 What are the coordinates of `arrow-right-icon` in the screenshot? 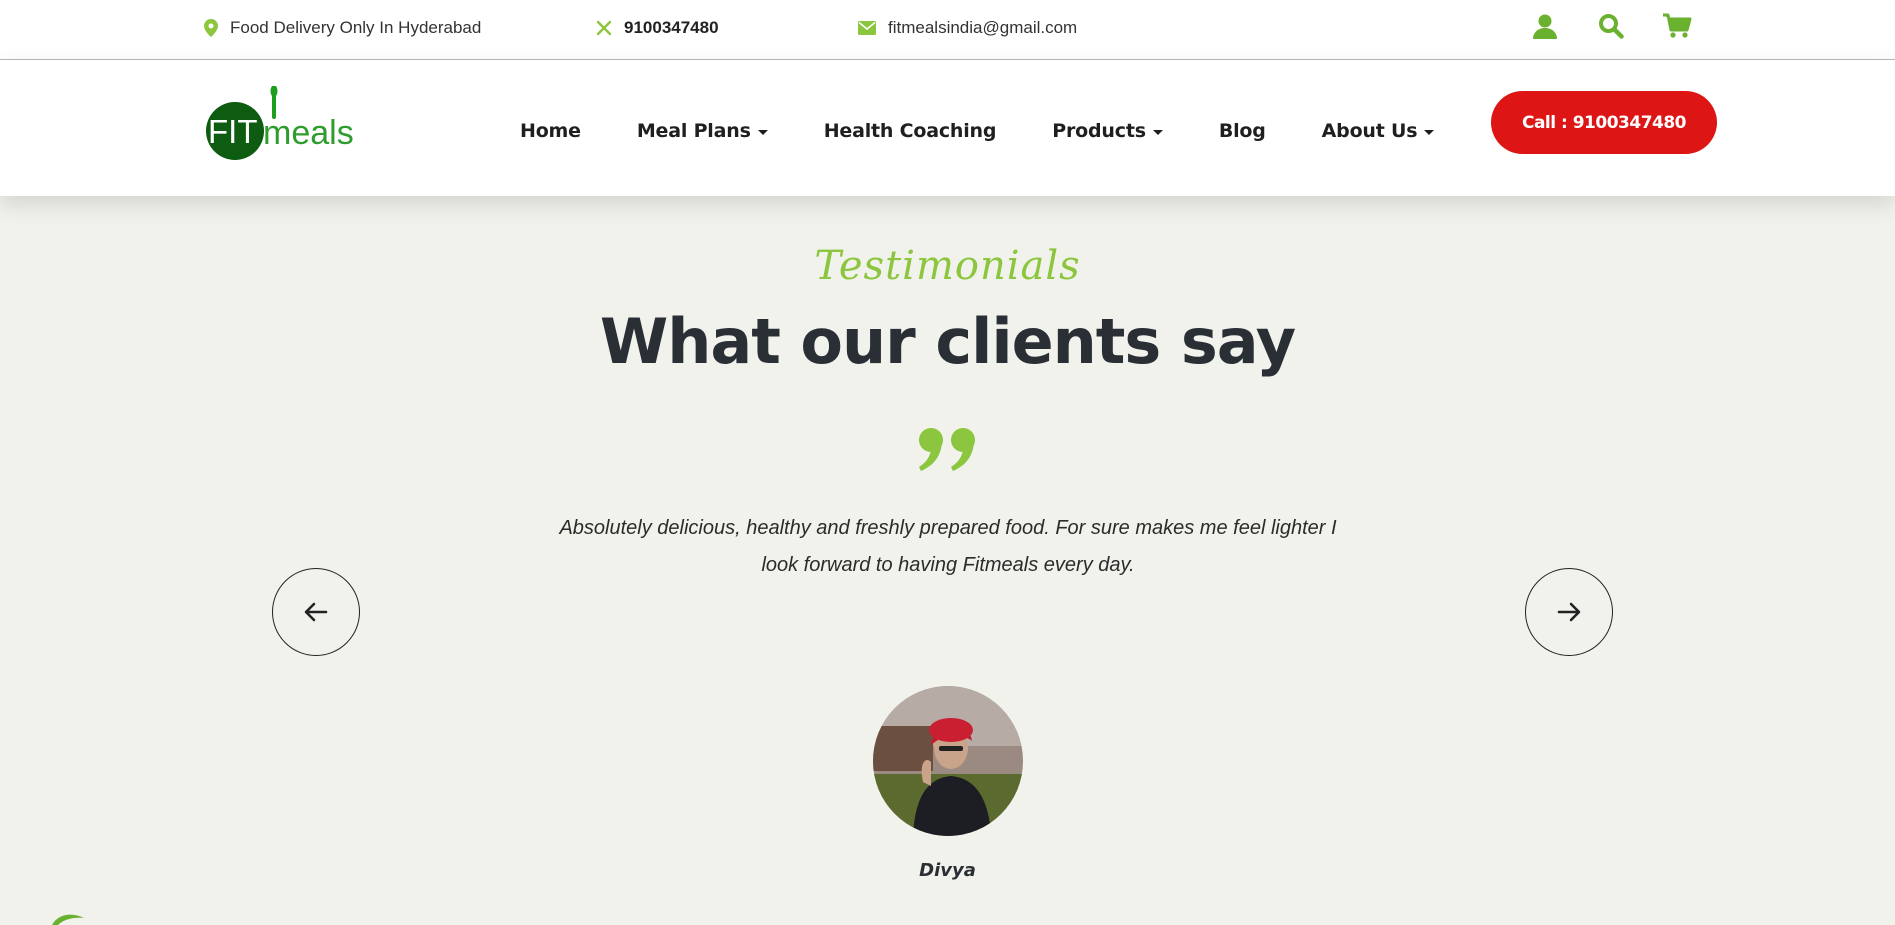 It's located at (1569, 612).